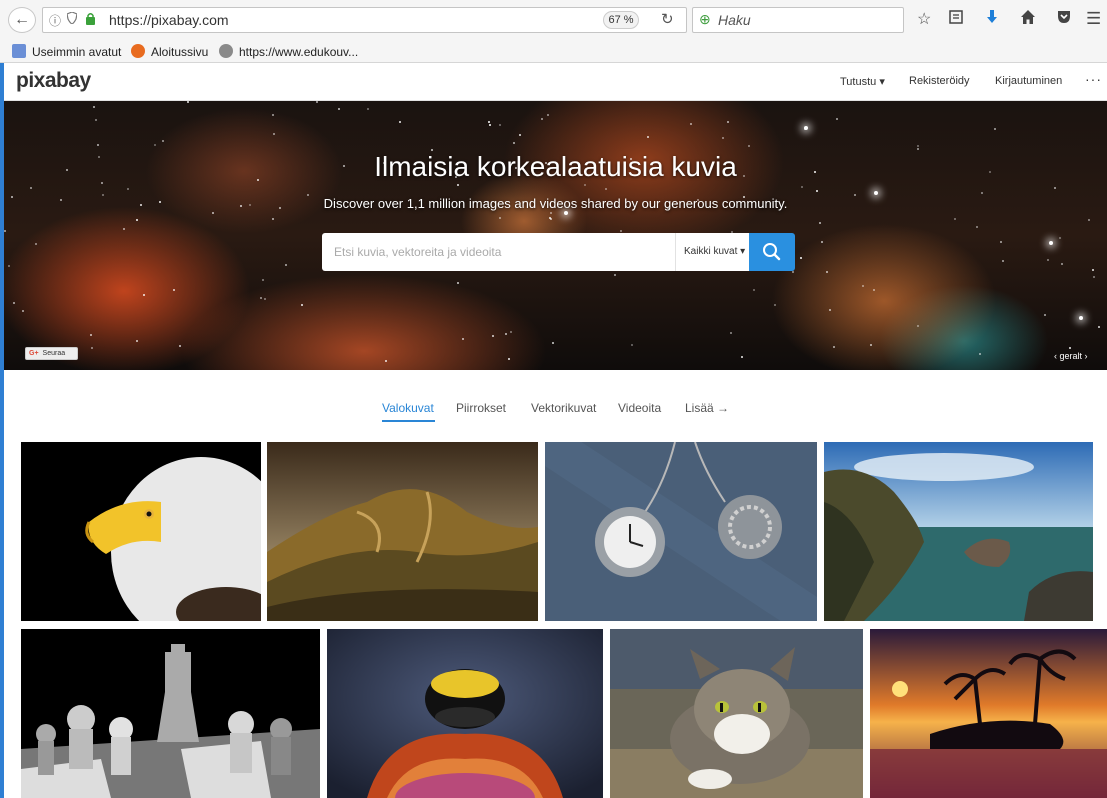 The height and width of the screenshot is (798, 1107). Describe the element at coordinates (498, 252) in the screenshot. I see `image-search-input` at that location.